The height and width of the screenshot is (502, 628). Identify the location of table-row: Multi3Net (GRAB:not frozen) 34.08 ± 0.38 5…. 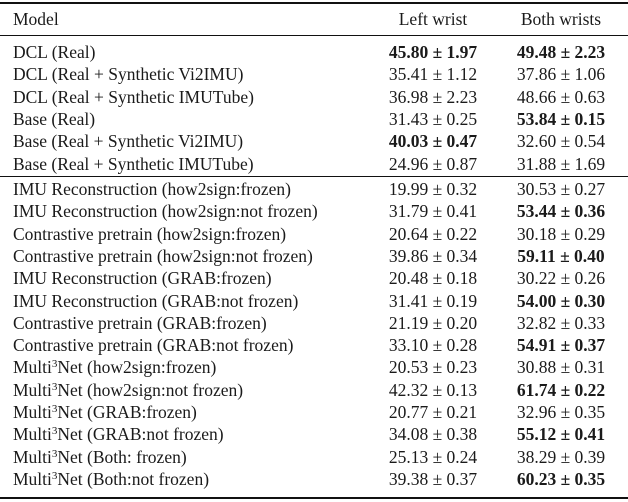
(314, 434).